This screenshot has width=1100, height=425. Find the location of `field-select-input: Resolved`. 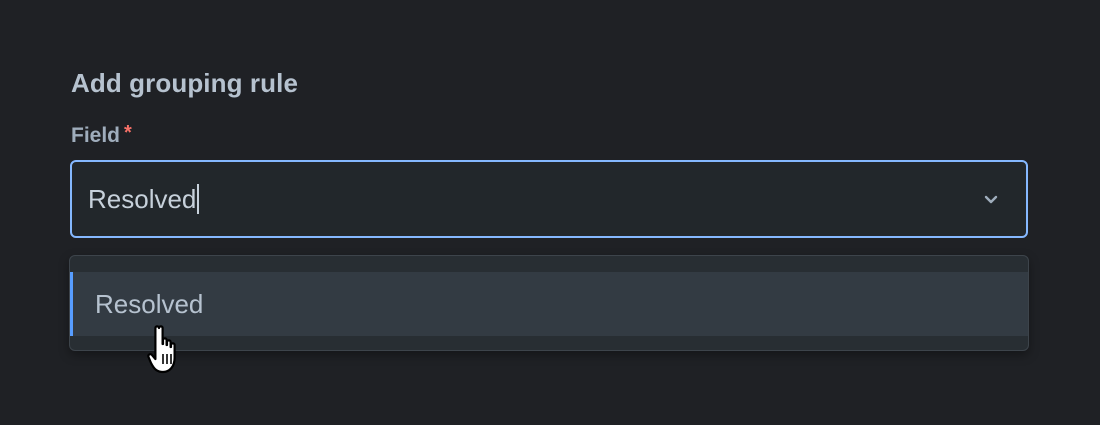

field-select-input: Resolved is located at coordinates (528, 199).